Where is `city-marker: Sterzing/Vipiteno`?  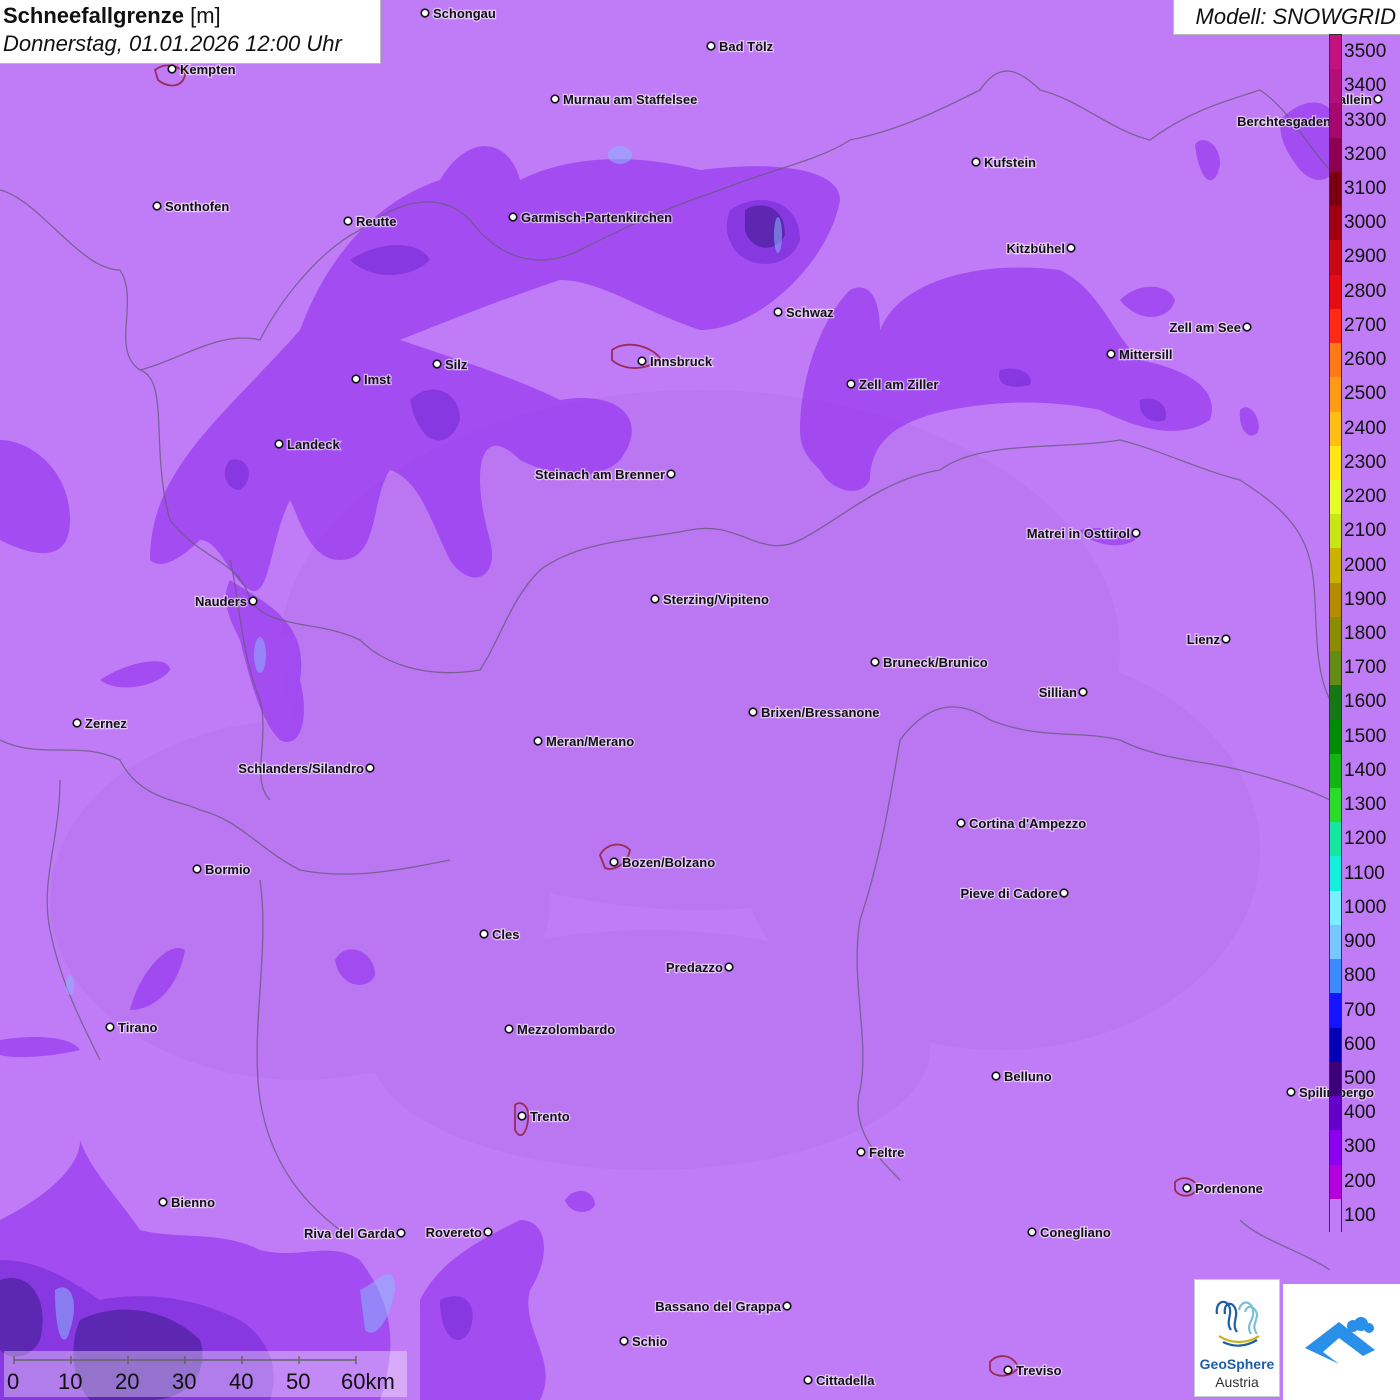 city-marker: Sterzing/Vipiteno is located at coordinates (710, 599).